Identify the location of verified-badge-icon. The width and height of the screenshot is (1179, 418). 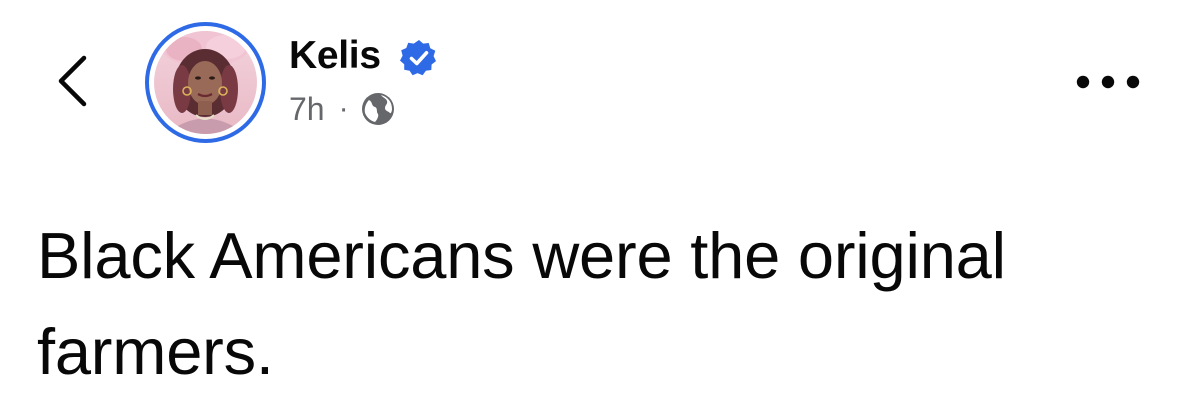
(418, 58).